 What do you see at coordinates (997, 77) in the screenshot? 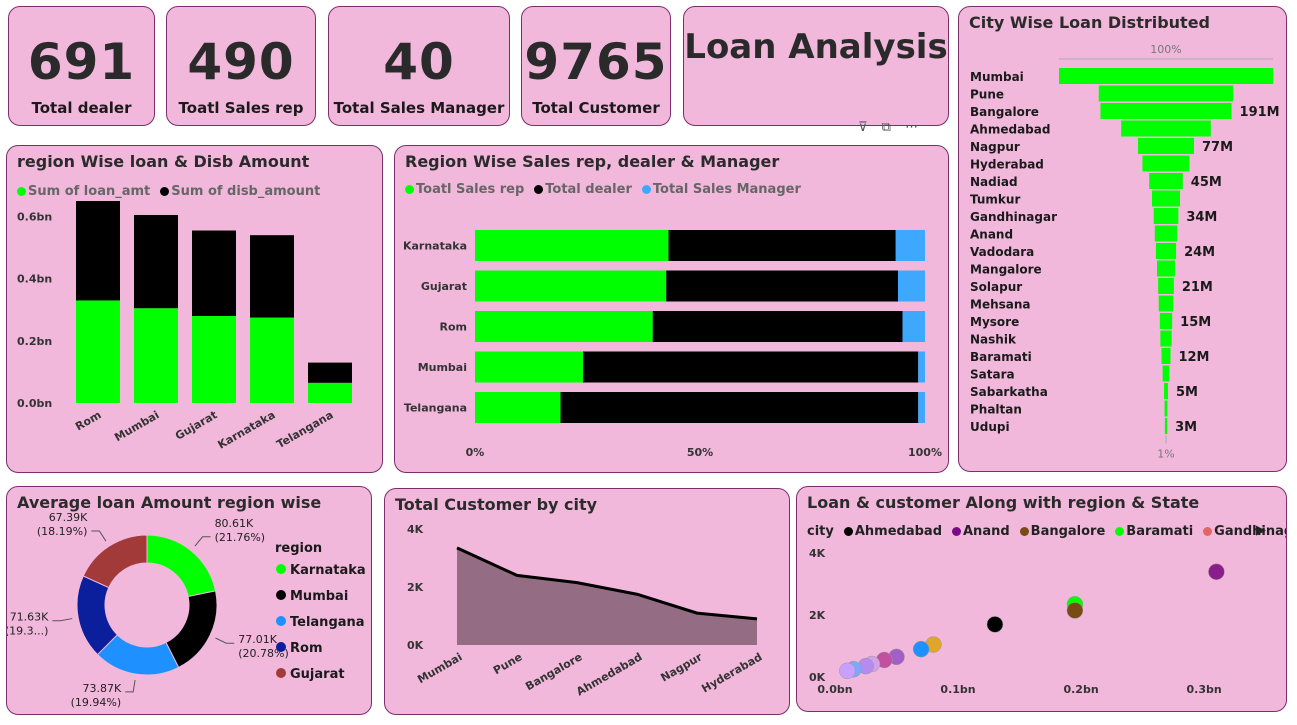
I see `funnel-category-label: Mumbai` at bounding box center [997, 77].